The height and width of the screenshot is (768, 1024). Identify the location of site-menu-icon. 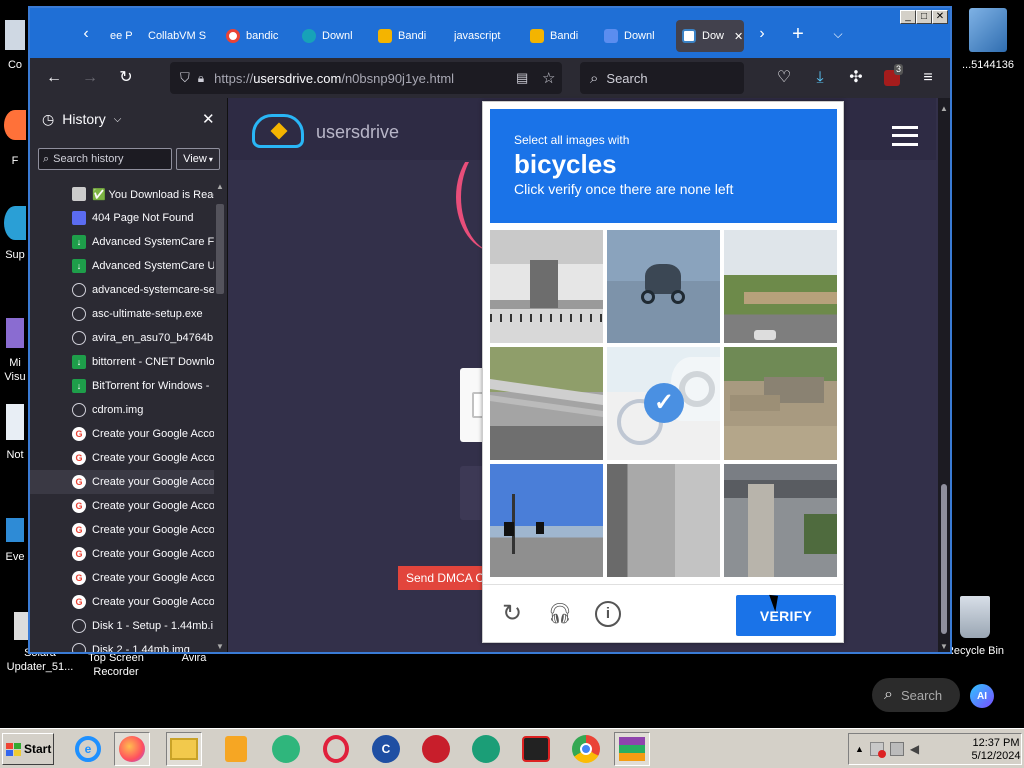
(905, 136).